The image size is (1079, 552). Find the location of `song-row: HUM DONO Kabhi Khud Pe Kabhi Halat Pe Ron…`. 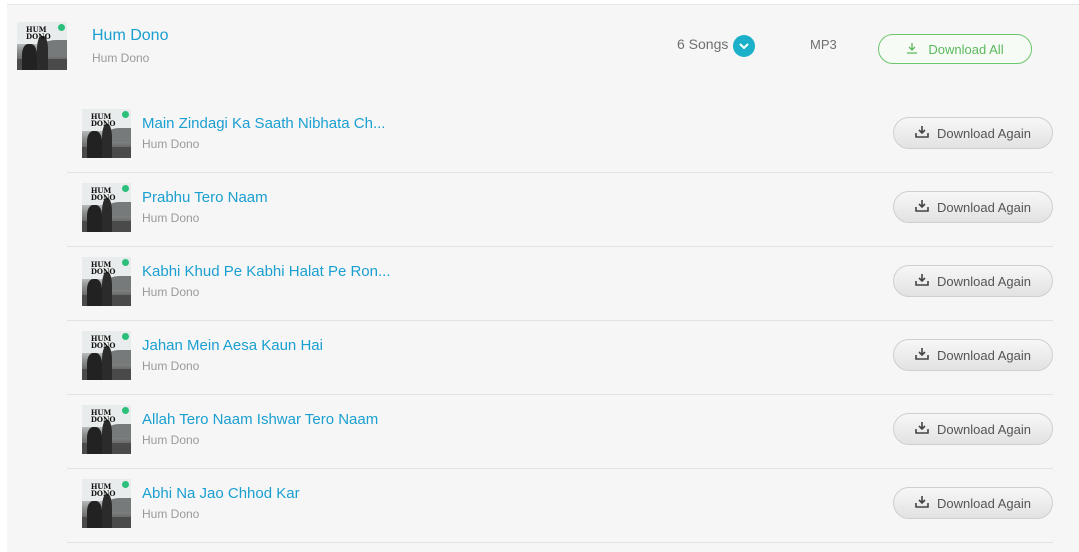

song-row: HUM DONO Kabhi Khud Pe Kabhi Halat Pe Ron… is located at coordinates (560, 283).